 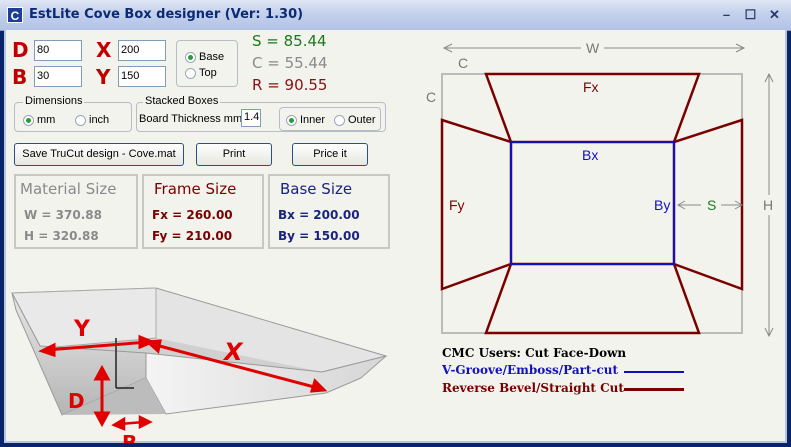 I want to click on x-input: 200, so click(x=142, y=50).